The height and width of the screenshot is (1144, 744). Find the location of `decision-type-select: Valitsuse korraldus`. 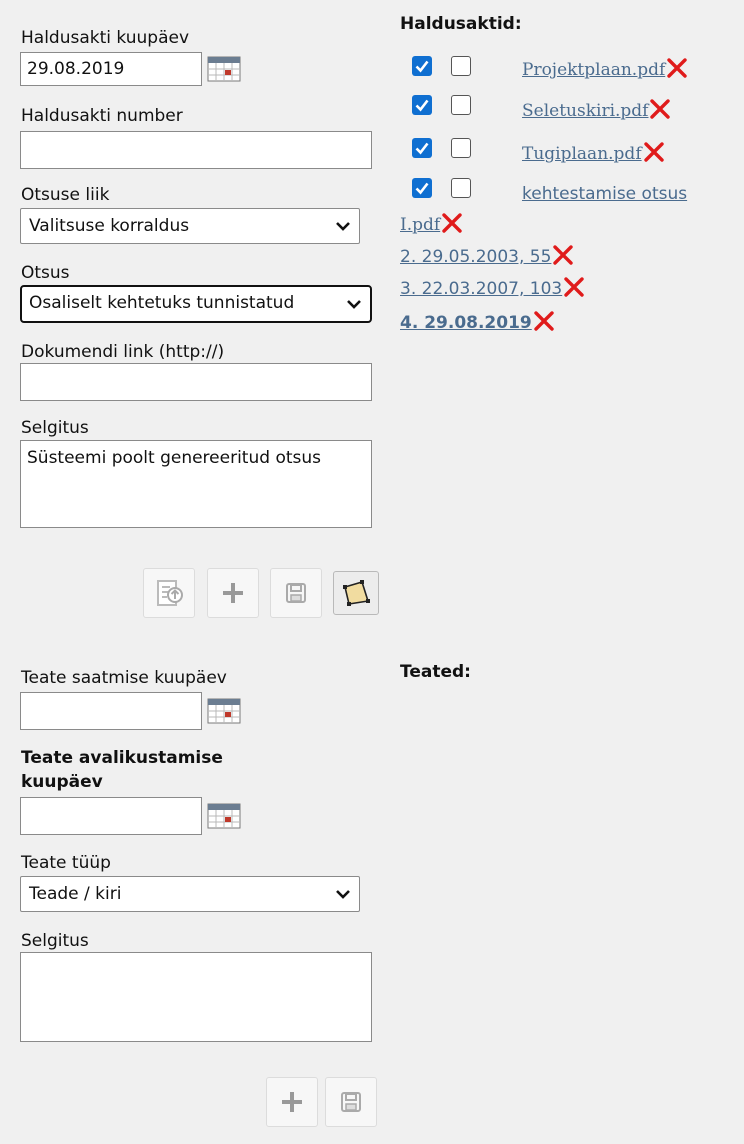

decision-type-select: Valitsuse korraldus is located at coordinates (190, 226).